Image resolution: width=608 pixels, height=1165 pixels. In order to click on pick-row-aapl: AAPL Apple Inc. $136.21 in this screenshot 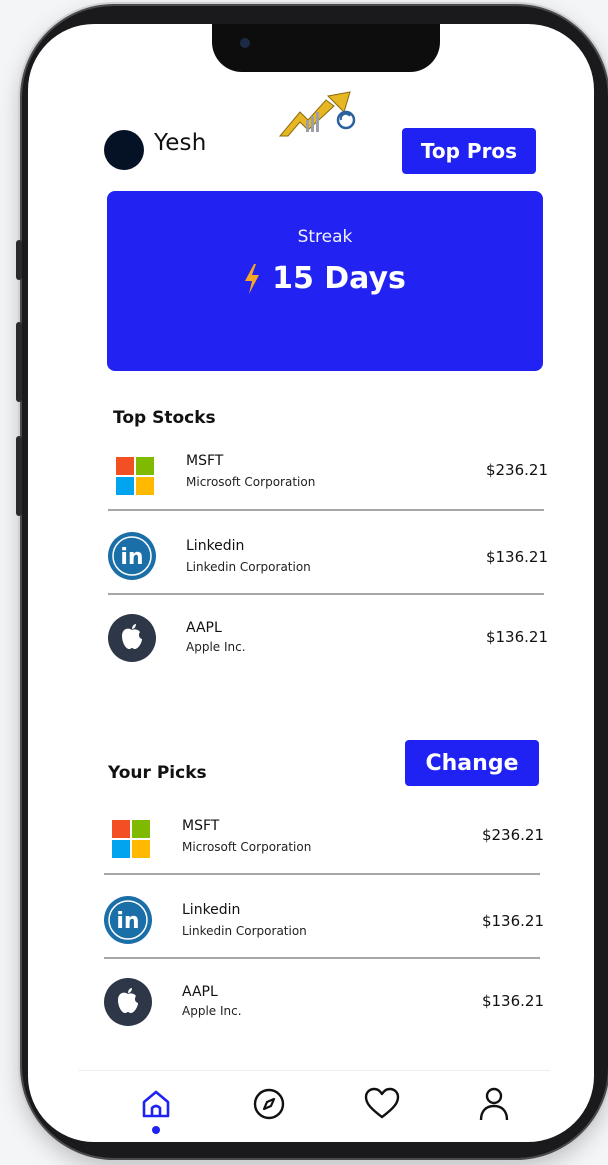, I will do `click(324, 1020)`.